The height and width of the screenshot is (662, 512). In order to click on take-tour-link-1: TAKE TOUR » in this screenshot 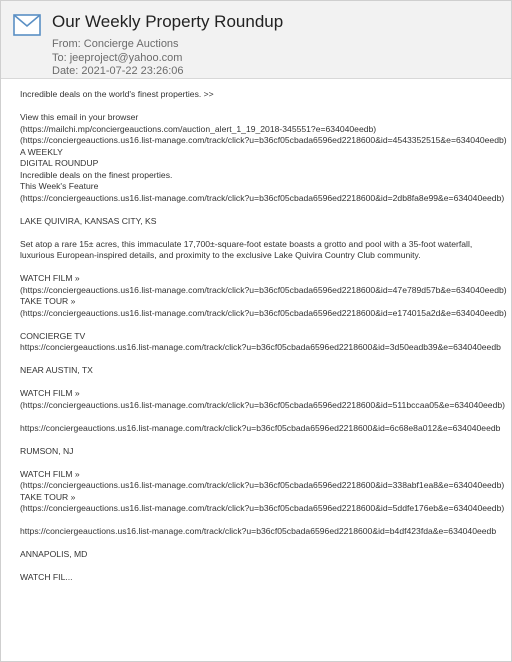, I will do `click(47, 301)`.